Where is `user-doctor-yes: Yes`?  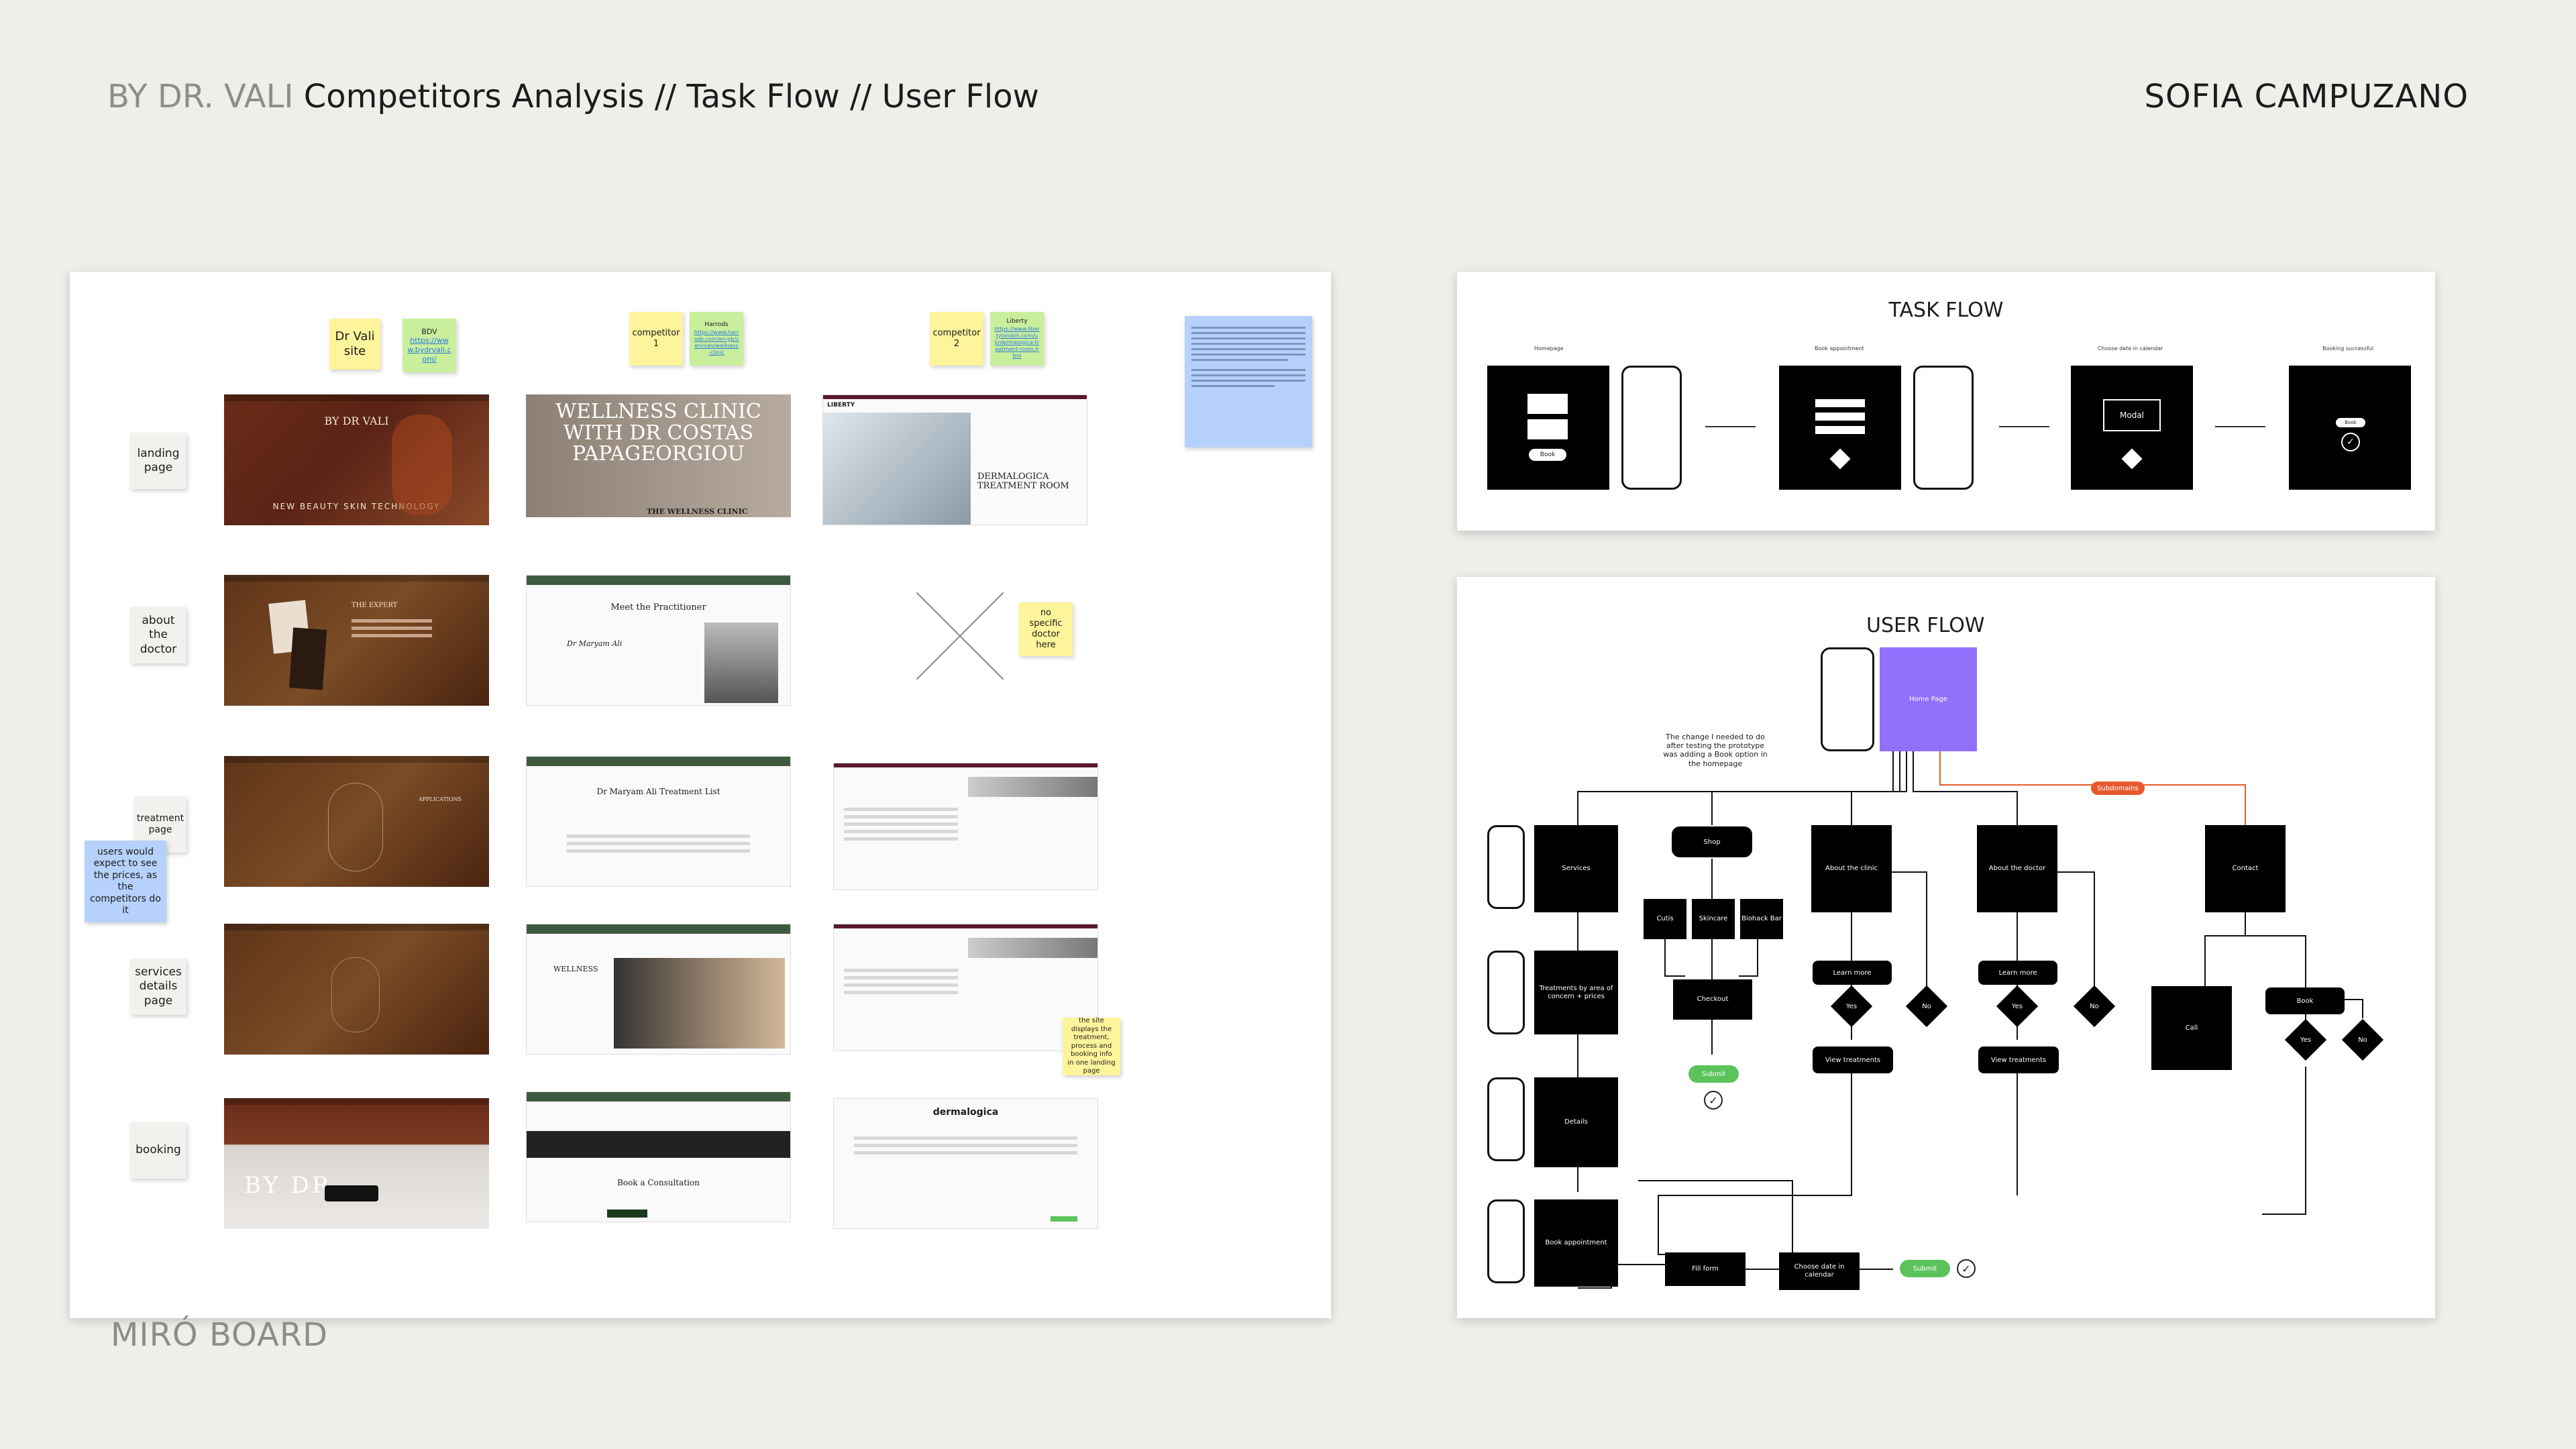
user-doctor-yes: Yes is located at coordinates (2017, 1006).